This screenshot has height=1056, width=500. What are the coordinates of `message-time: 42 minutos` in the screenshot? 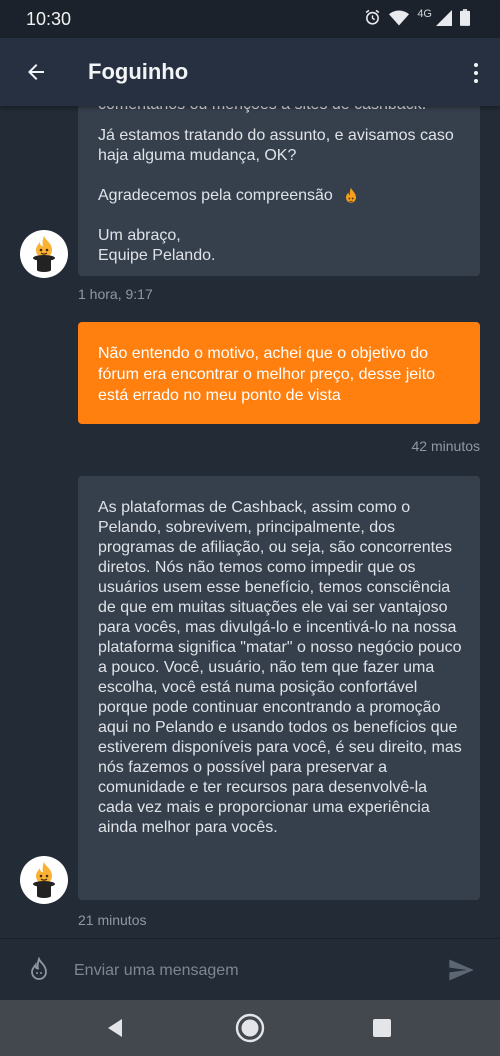 It's located at (445, 446).